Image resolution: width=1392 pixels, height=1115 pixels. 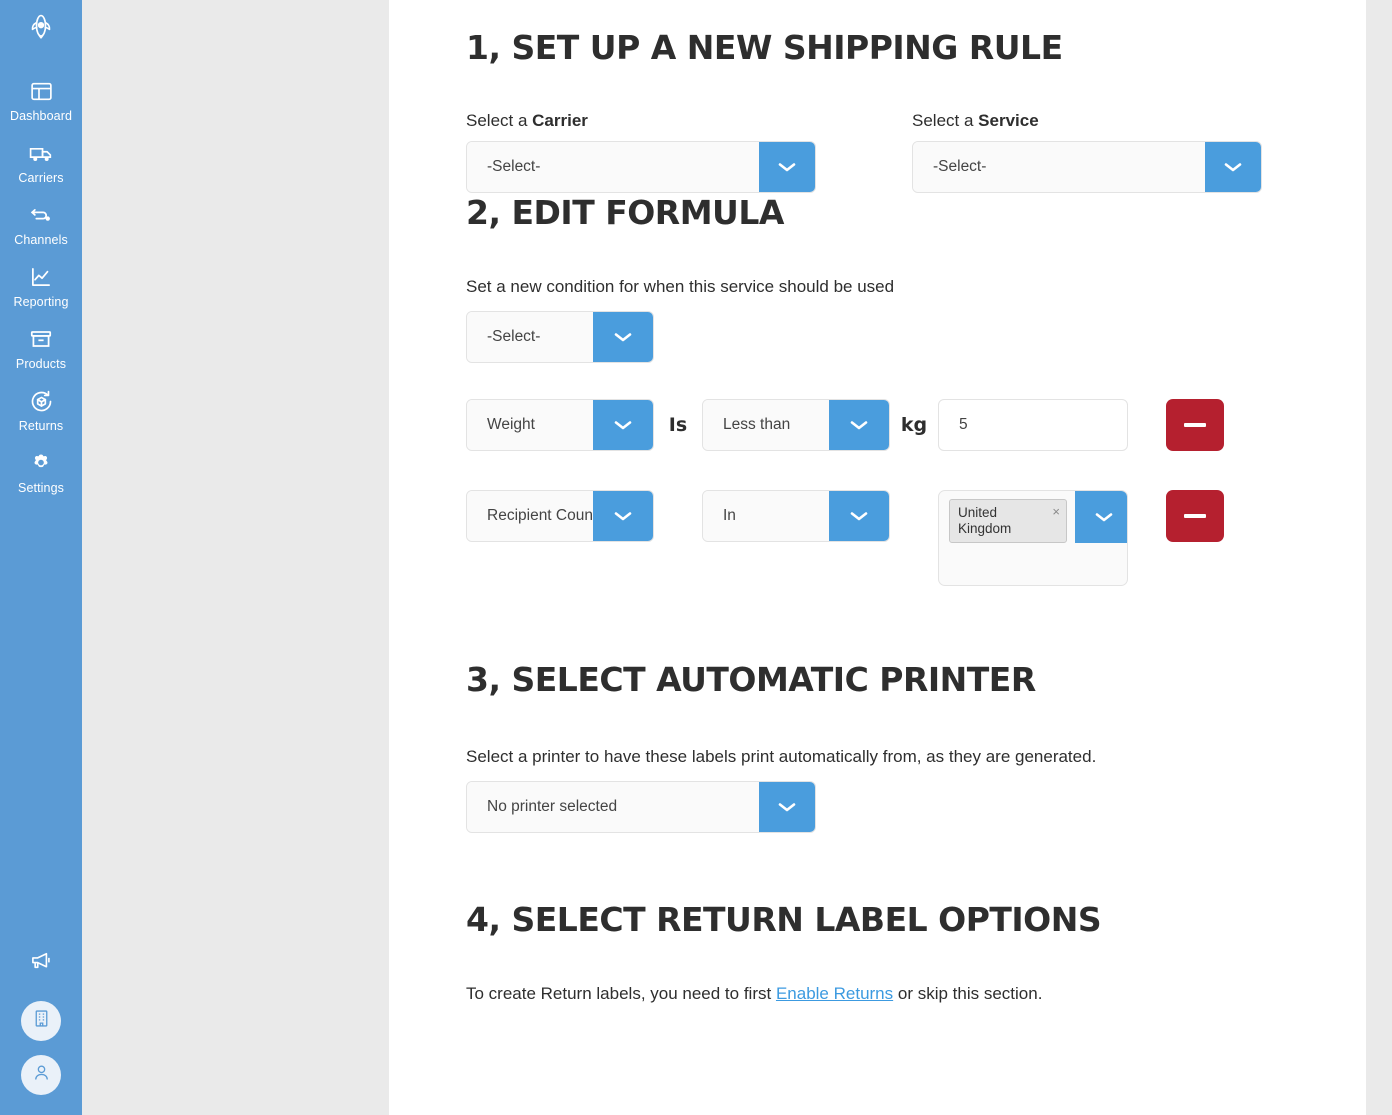 I want to click on user-icon, so click(x=41, y=1075).